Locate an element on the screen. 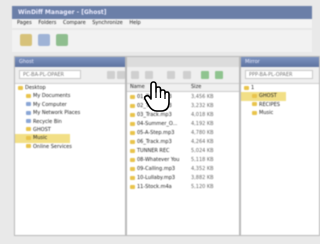 The width and height of the screenshot is (320, 244). file-size: 3,456 KB is located at coordinates (202, 97).